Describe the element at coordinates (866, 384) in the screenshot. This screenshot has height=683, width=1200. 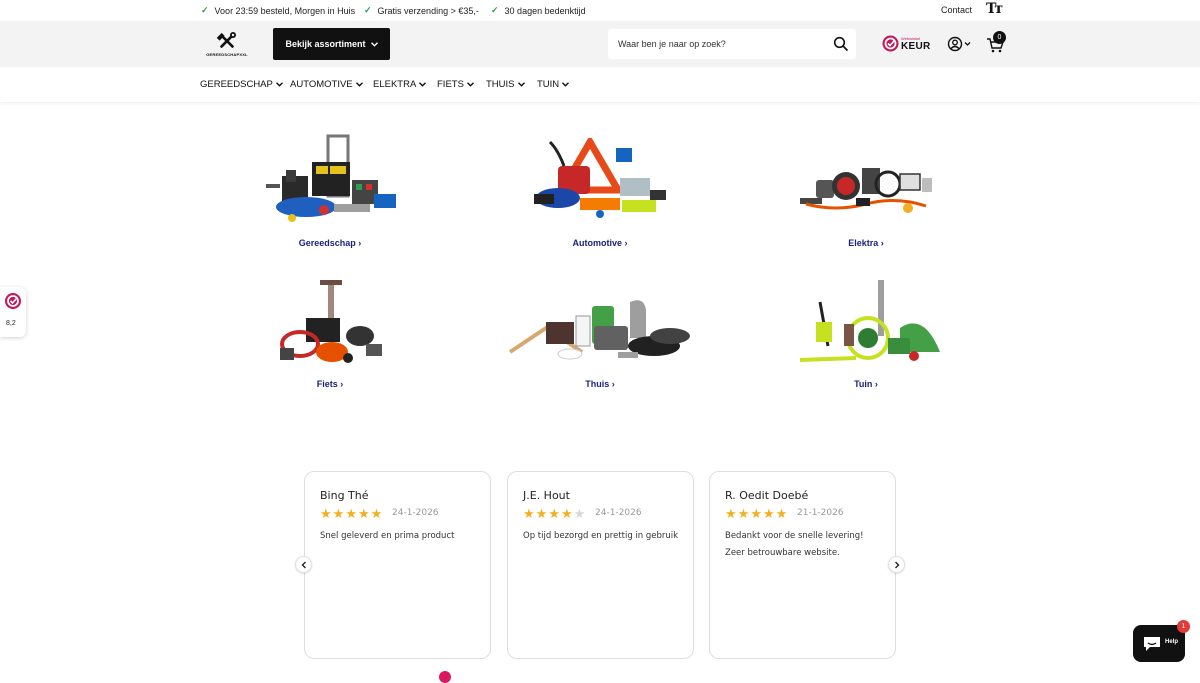
I see `category-link-tuin: Tuin ›` at that location.